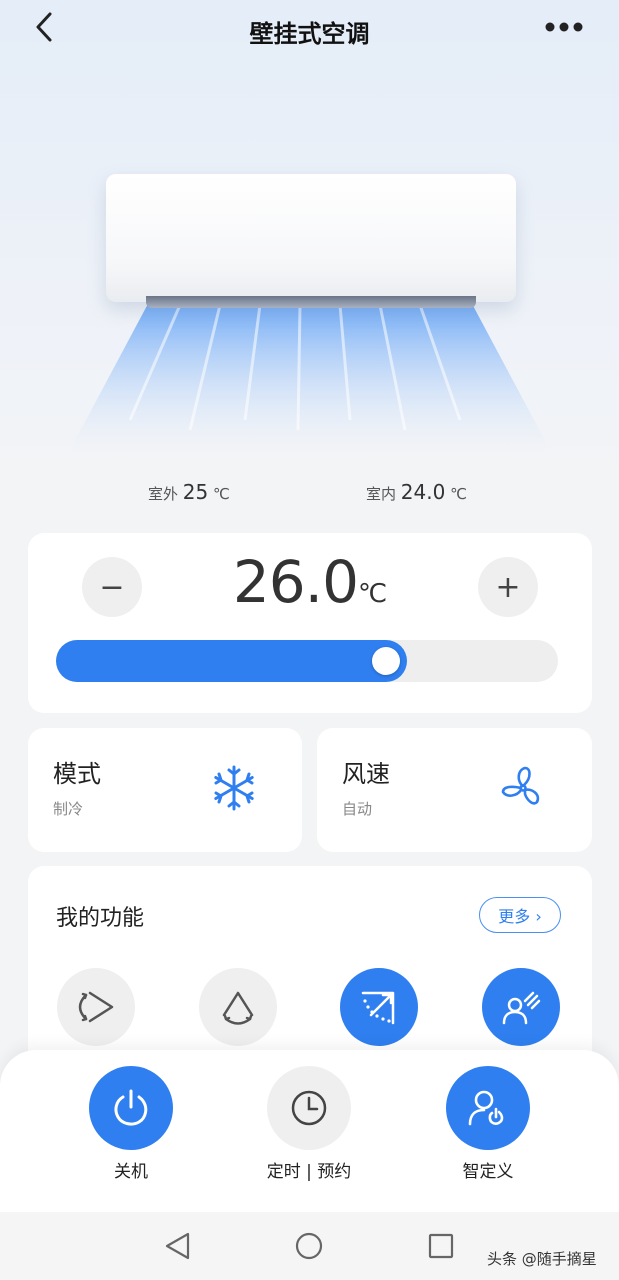 The height and width of the screenshot is (1280, 619). I want to click on swing-horizontal-button, so click(96, 1007).